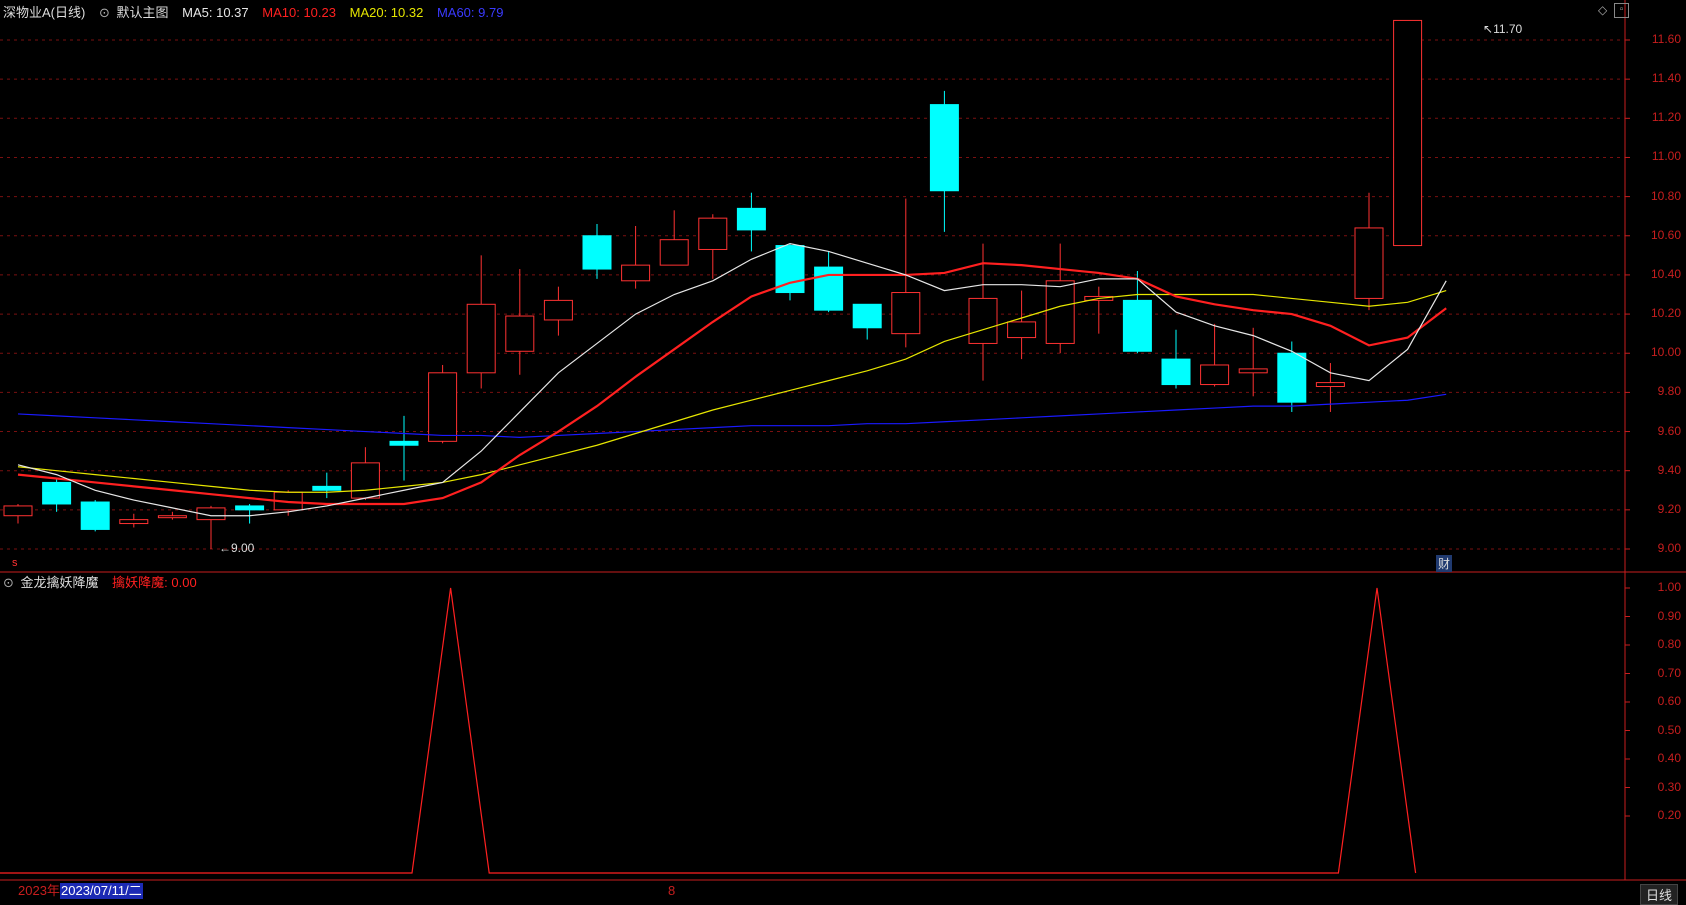 This screenshot has width=1686, height=905. Describe the element at coordinates (1665, 273) in the screenshot. I see `y-tick-label: 10.40` at that location.